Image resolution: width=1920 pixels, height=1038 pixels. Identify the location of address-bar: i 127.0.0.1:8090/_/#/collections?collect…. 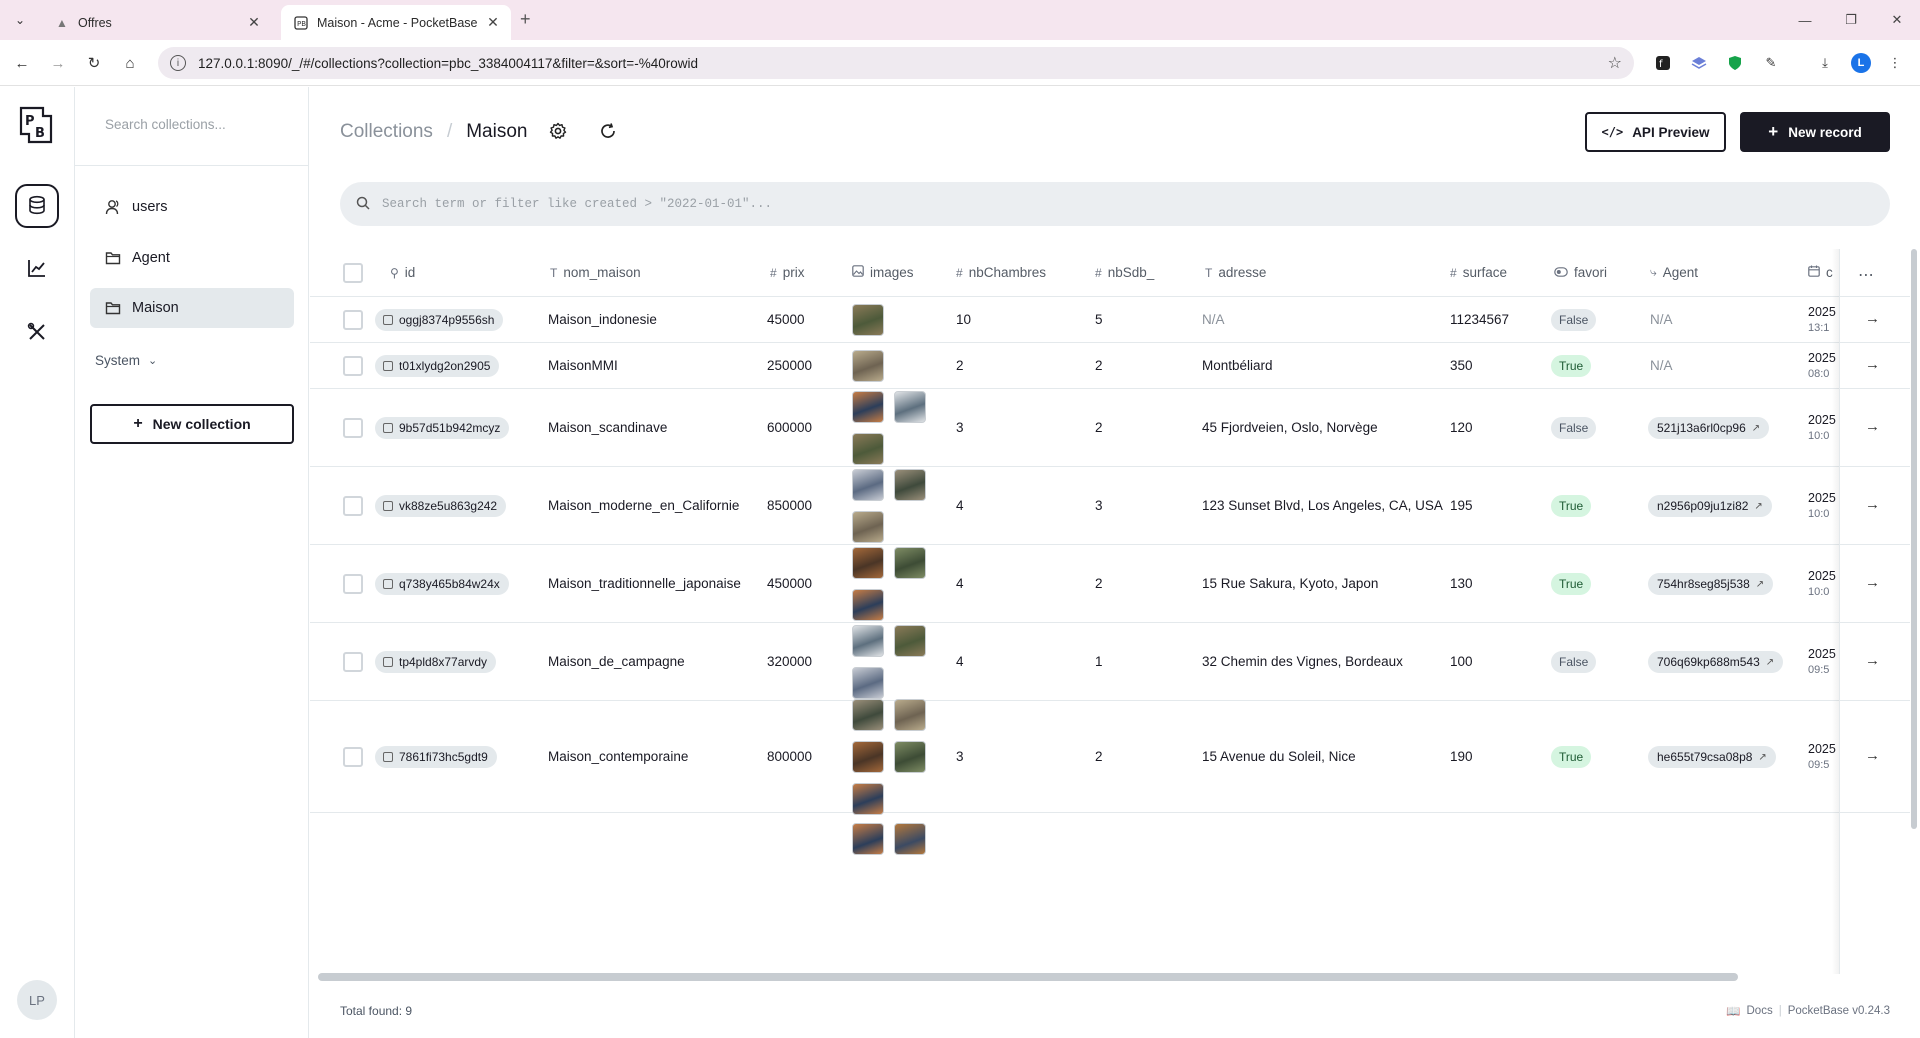
(896, 63).